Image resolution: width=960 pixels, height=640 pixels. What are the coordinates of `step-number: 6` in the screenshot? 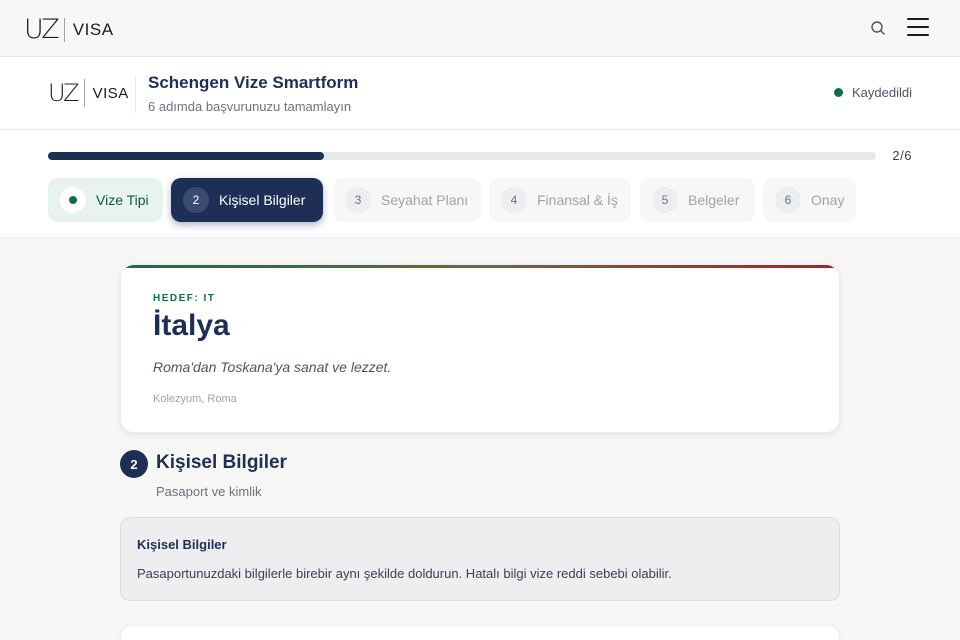 It's located at (788, 200).